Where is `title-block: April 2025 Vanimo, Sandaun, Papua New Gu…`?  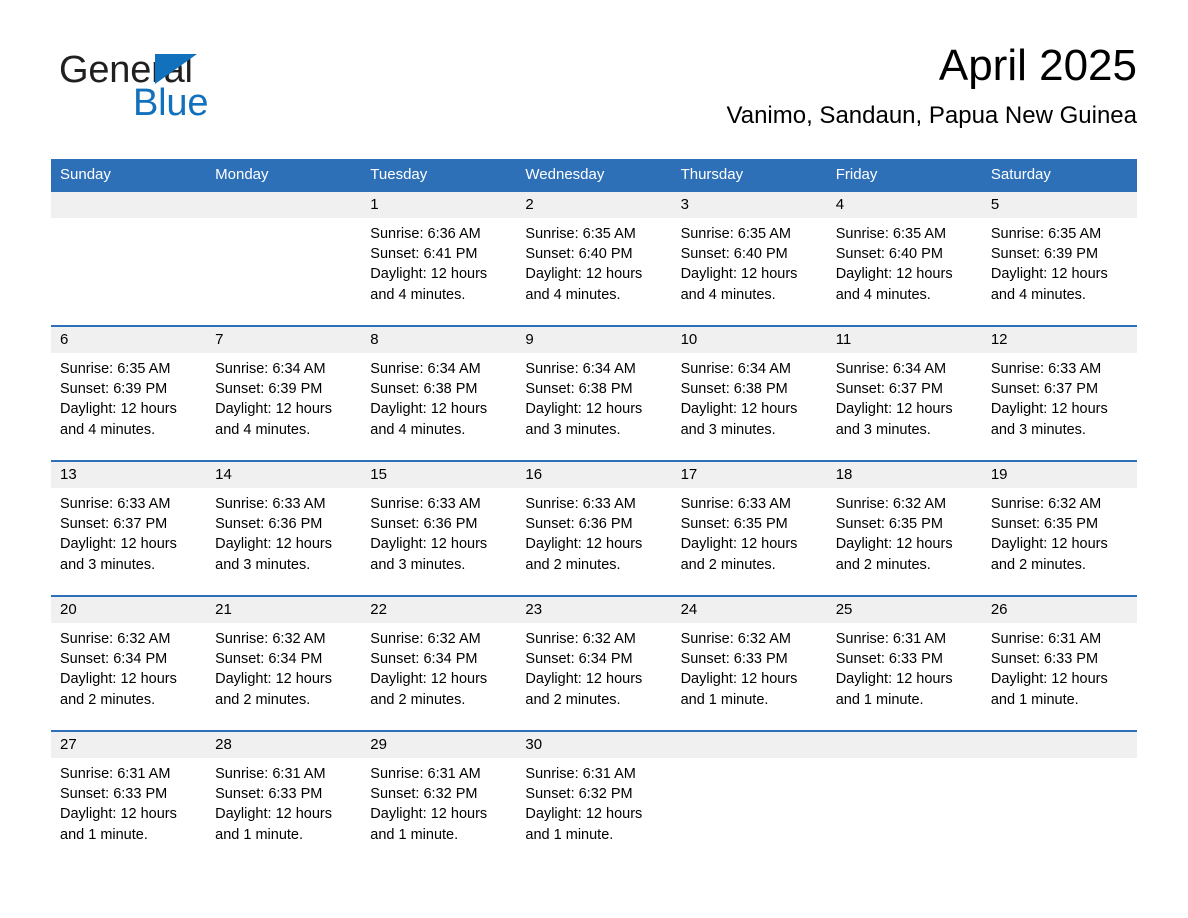 title-block: April 2025 Vanimo, Sandaun, Papua New Gu… is located at coordinates (932, 86).